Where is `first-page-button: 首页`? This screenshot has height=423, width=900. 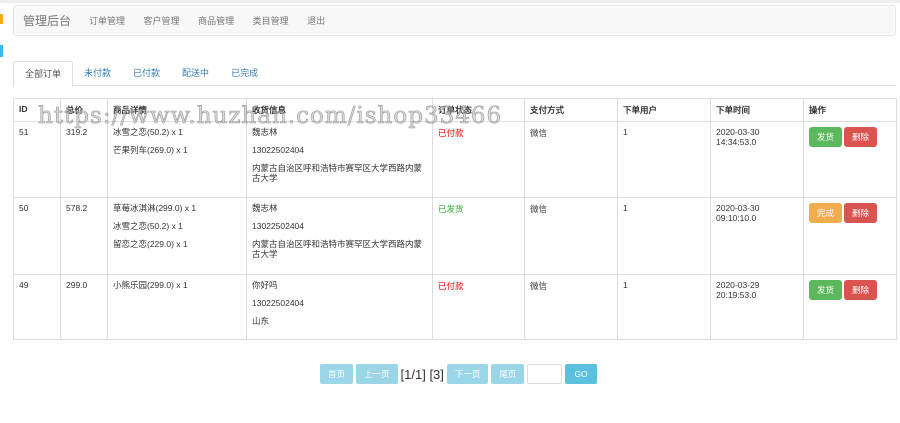
first-page-button: 首页 is located at coordinates (337, 374).